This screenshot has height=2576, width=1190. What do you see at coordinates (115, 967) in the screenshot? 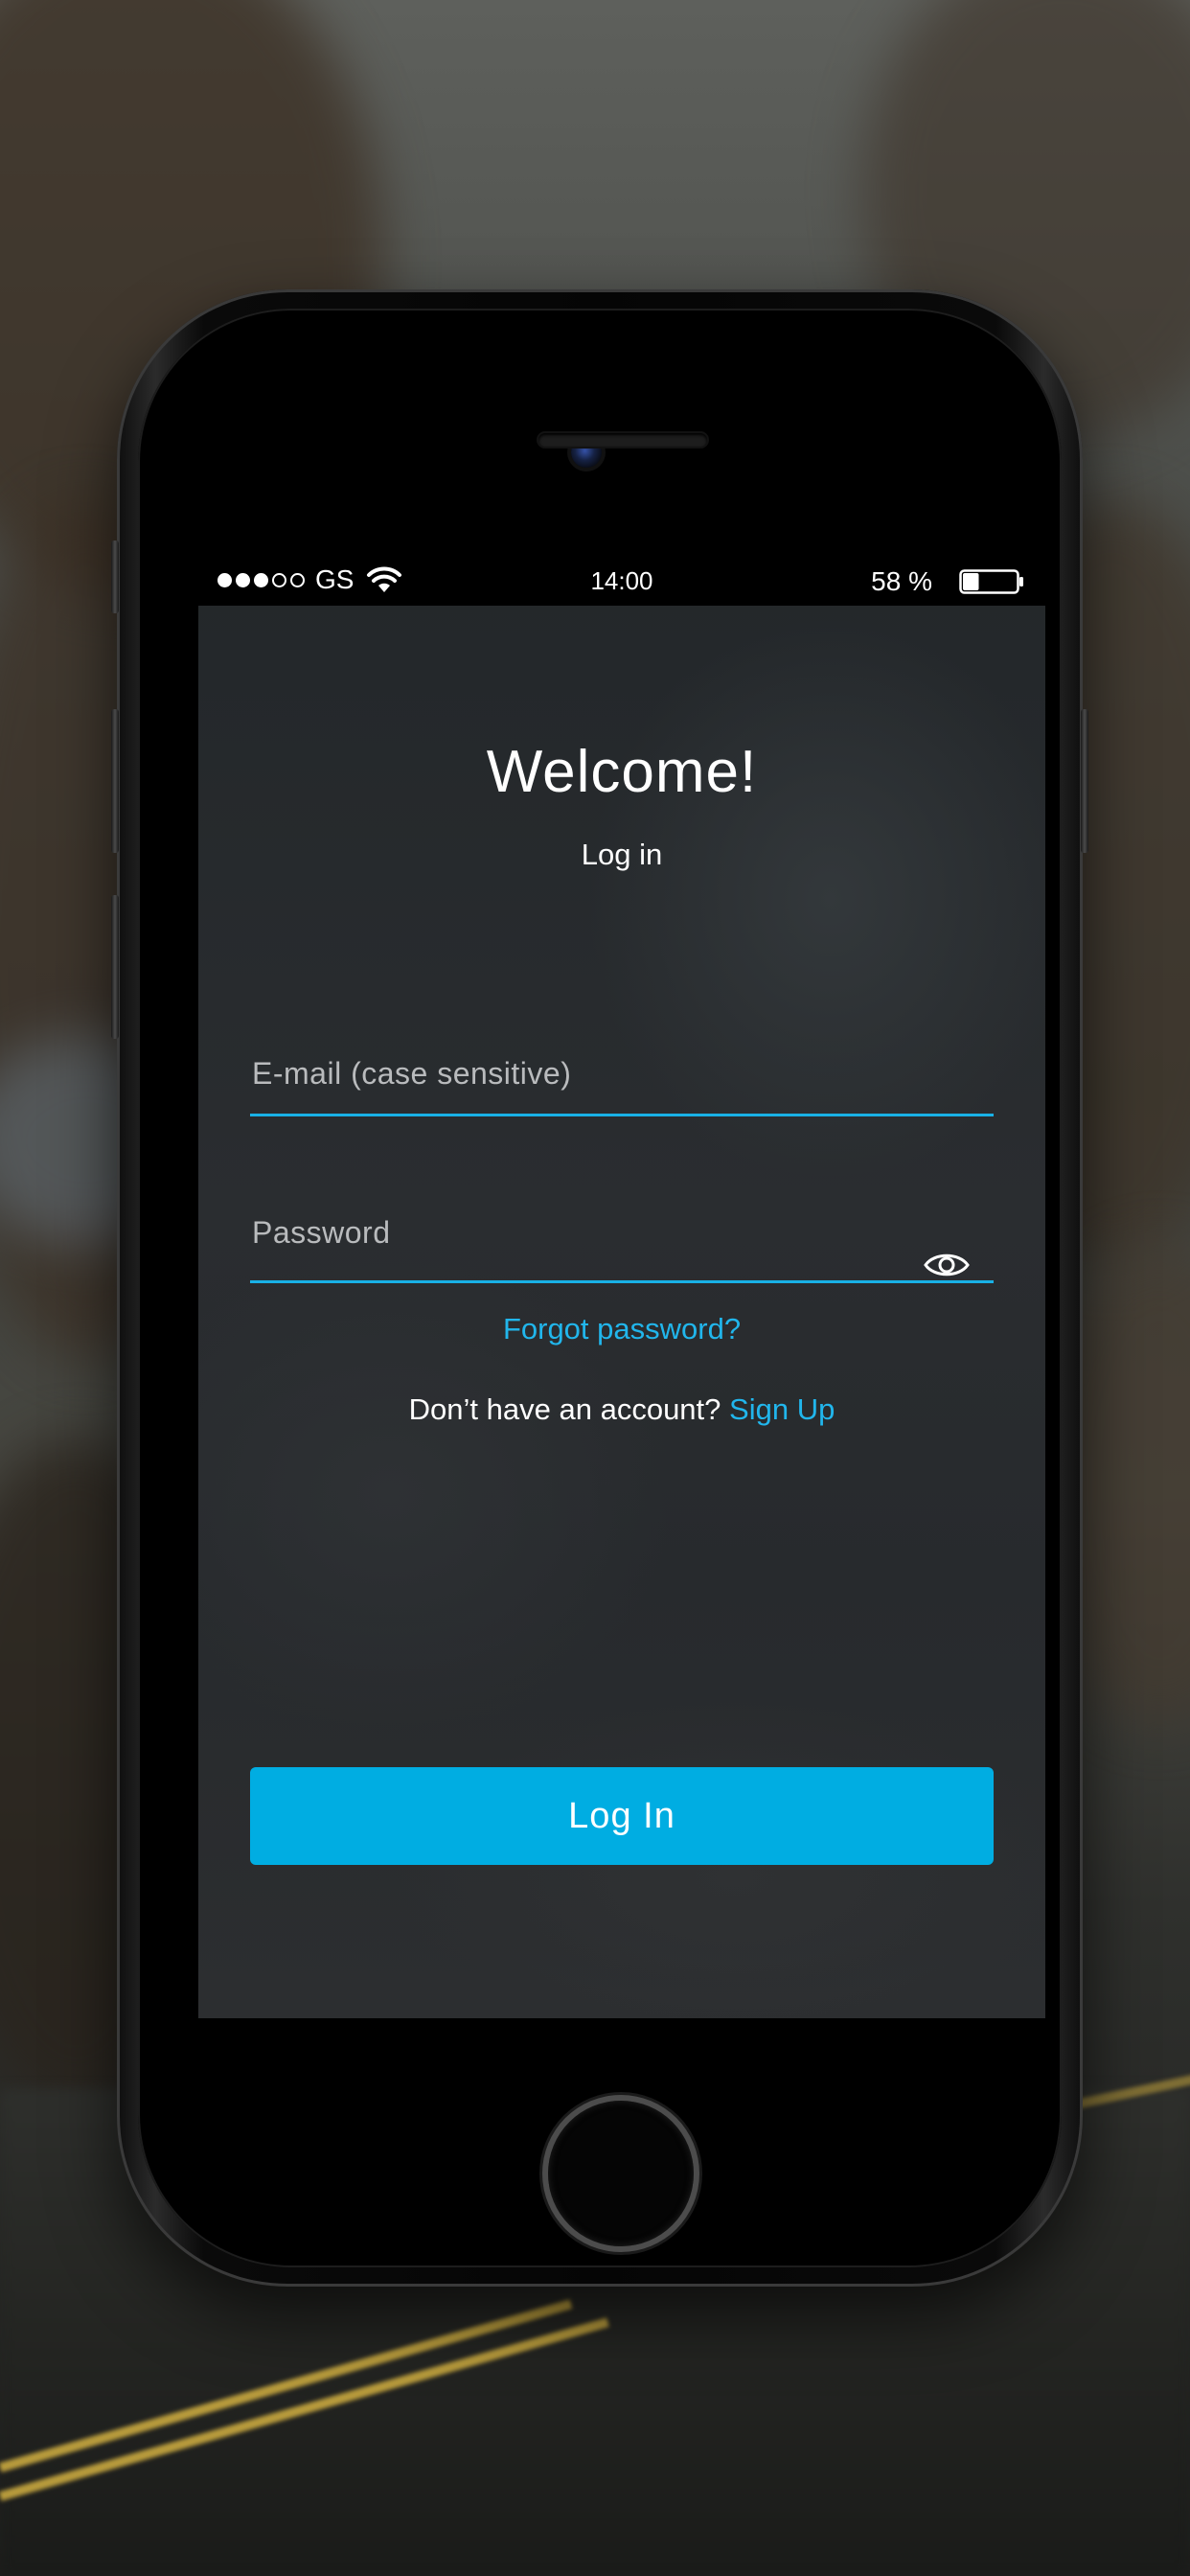
I see `volume-down-button` at bounding box center [115, 967].